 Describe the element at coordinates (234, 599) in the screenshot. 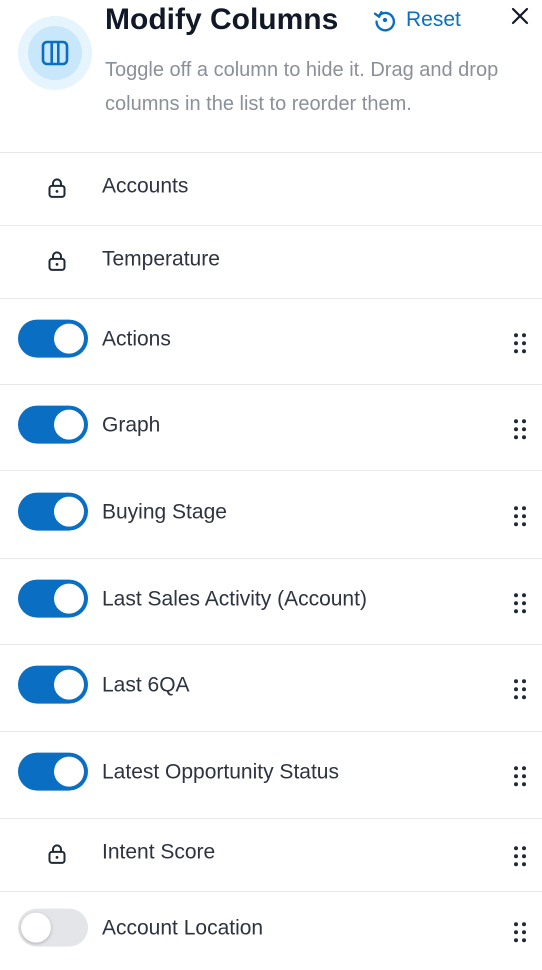

I see `column-label: Last Sales Activity (Account)` at that location.